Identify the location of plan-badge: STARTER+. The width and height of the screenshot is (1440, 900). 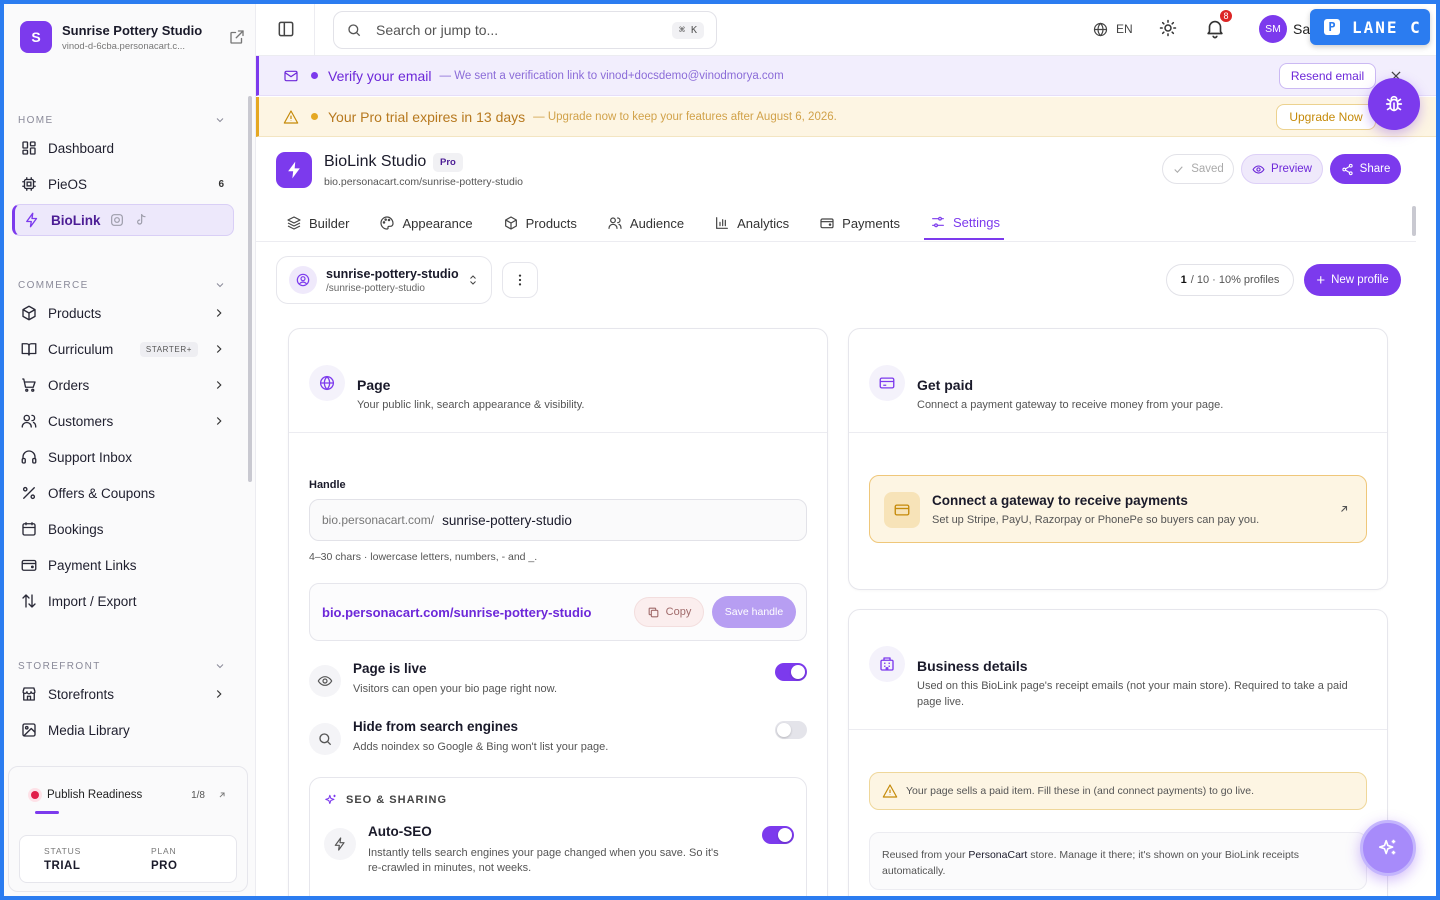
(168, 349).